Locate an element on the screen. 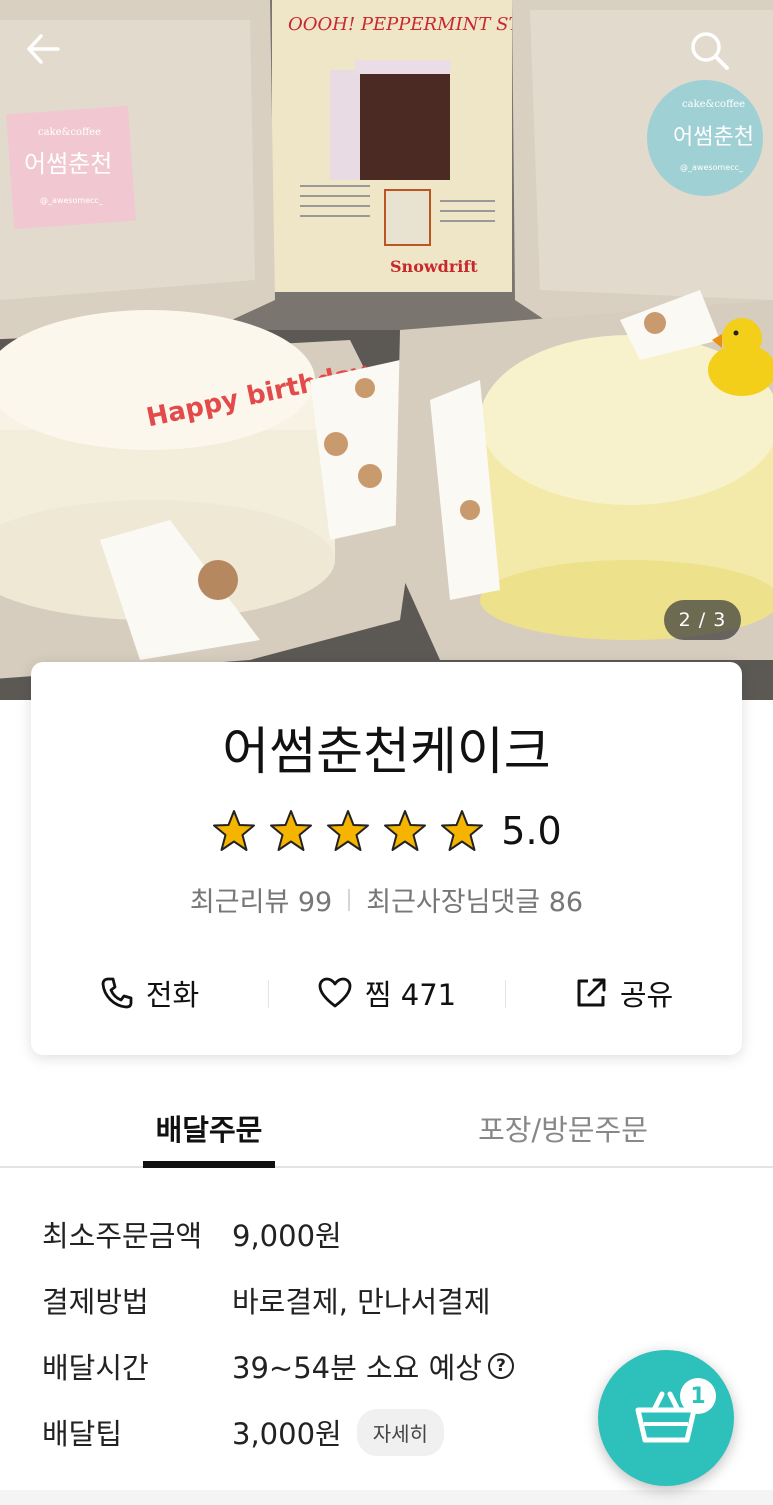 This screenshot has height=1505, width=773. cart-button: 1 is located at coordinates (666, 1418).